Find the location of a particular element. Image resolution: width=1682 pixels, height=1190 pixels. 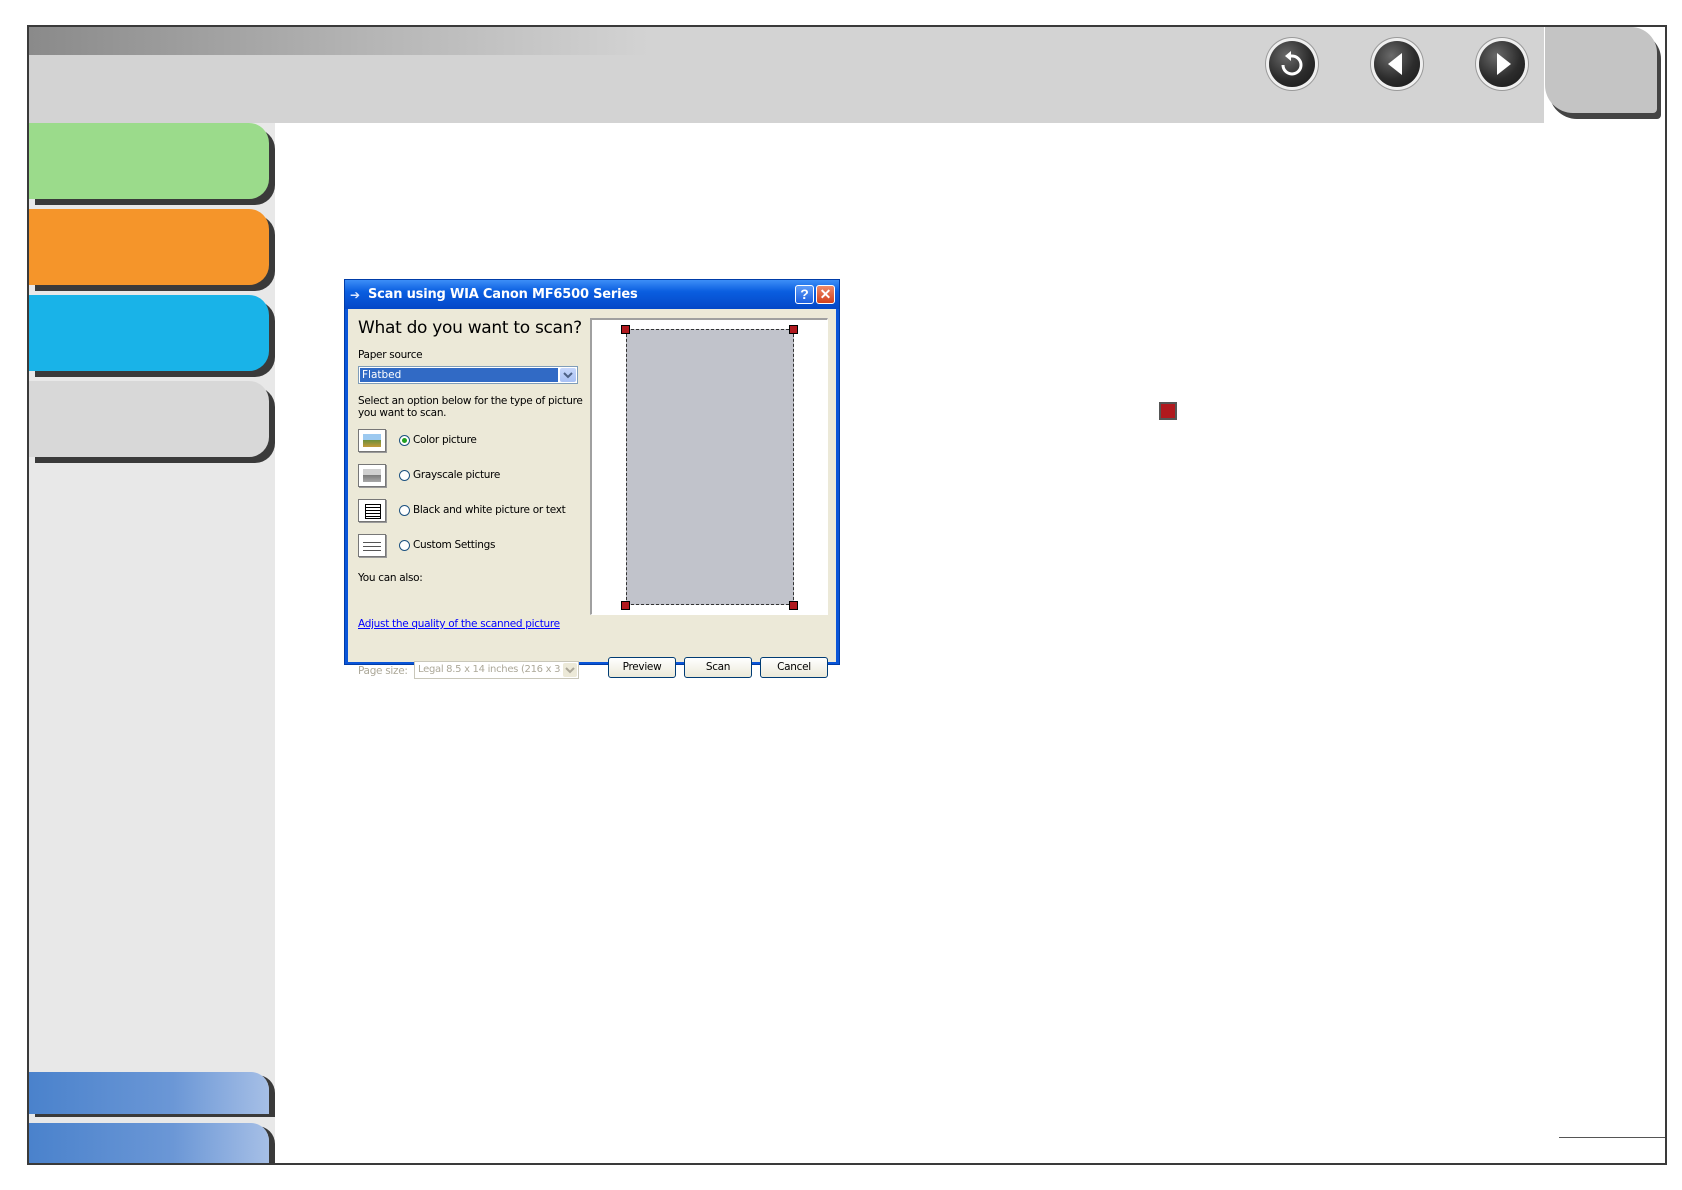

also-label: You can also: is located at coordinates (390, 578).